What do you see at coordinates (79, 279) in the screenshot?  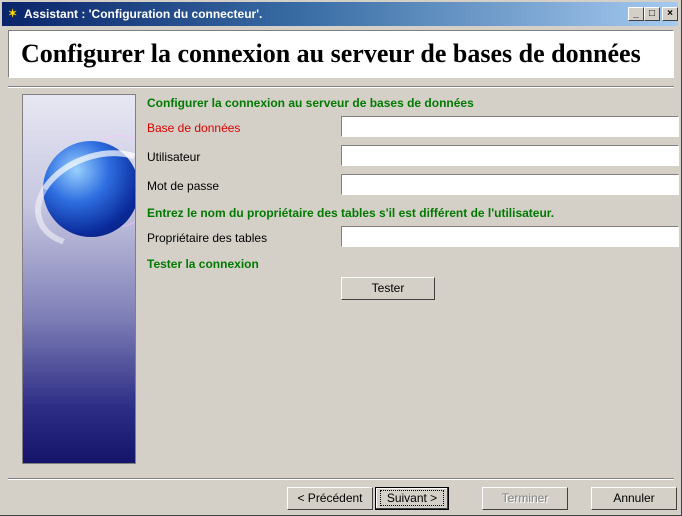 I see `globe-illustration` at bounding box center [79, 279].